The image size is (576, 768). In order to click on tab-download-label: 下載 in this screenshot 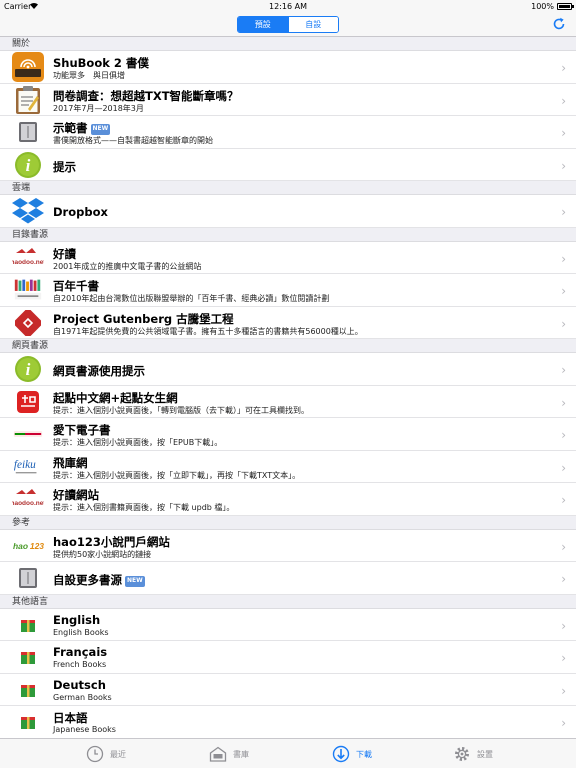, I will do `click(364, 754)`.